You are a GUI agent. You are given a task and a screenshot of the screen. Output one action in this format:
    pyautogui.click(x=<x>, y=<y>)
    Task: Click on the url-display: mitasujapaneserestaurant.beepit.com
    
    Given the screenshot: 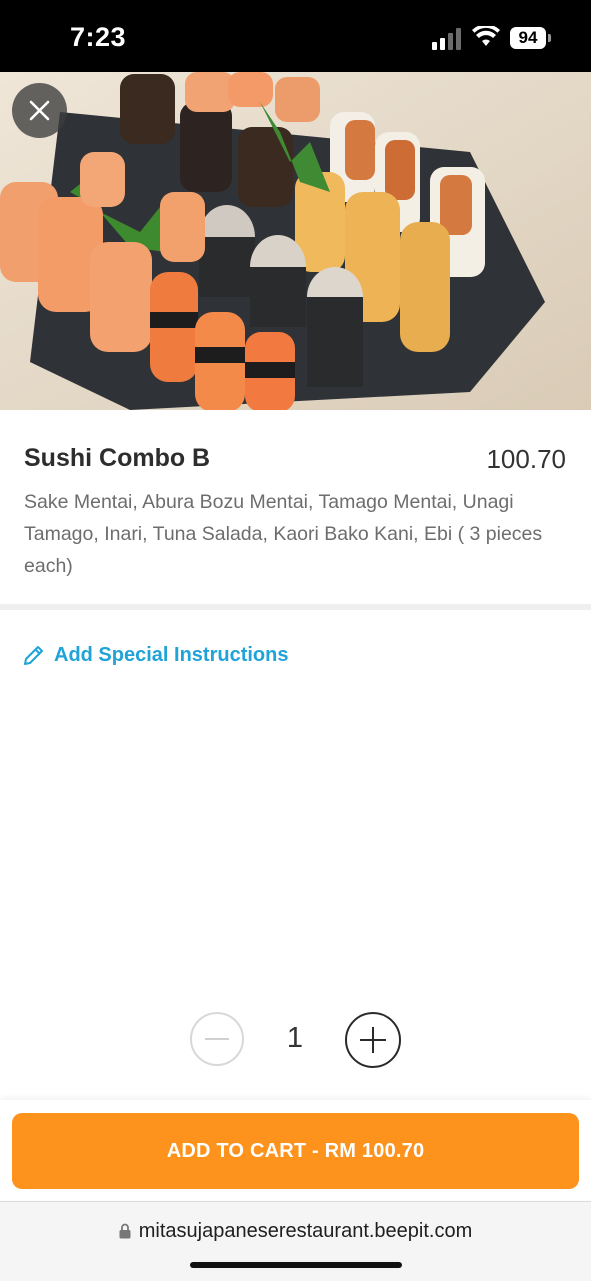 What is the action you would take?
    pyautogui.click(x=295, y=1231)
    